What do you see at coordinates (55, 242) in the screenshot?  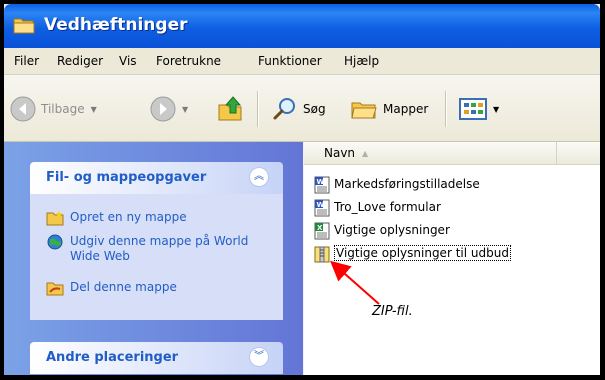 I see `publish-web-icon` at bounding box center [55, 242].